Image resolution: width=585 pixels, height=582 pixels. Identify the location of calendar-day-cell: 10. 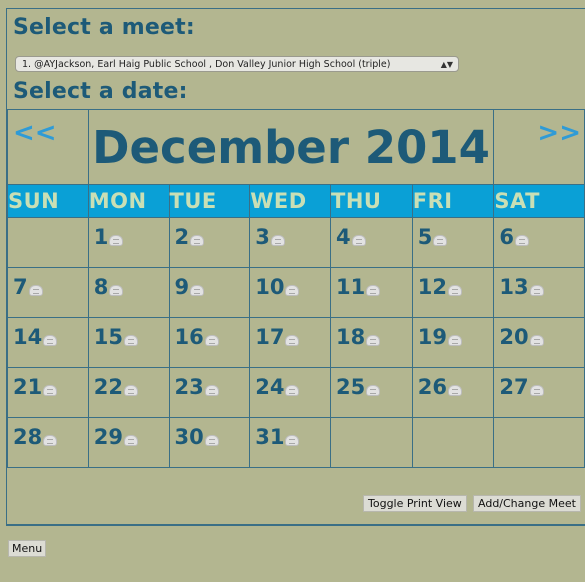
(290, 292).